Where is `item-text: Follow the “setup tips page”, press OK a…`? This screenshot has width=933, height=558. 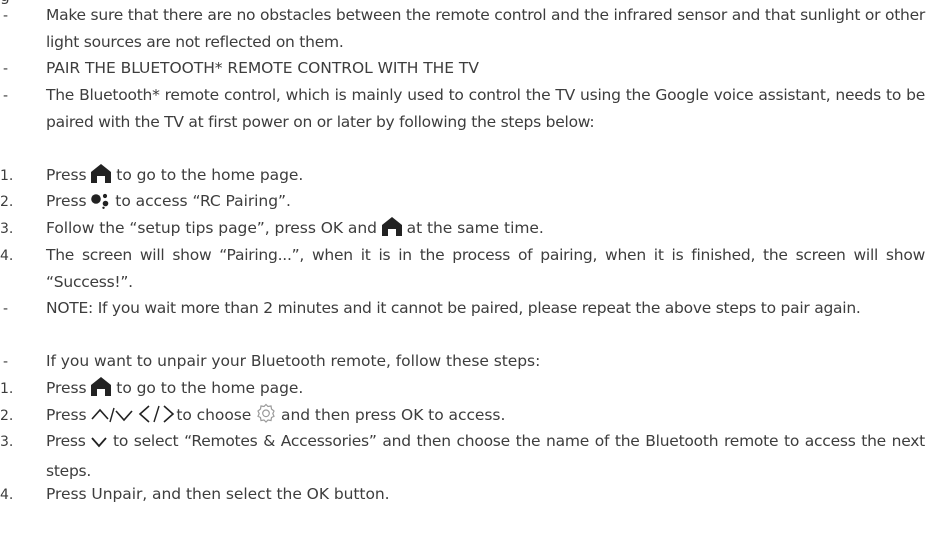
item-text: Follow the “setup tips page”, press OK a… is located at coordinates (485, 230).